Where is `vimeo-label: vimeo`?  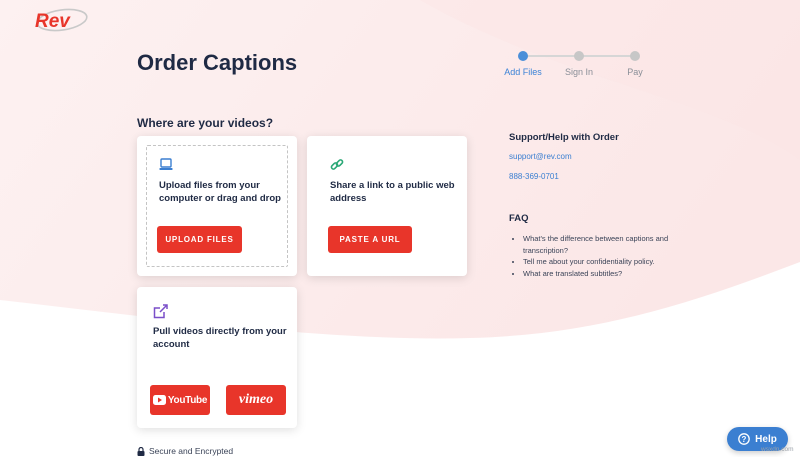 vimeo-label: vimeo is located at coordinates (256, 399).